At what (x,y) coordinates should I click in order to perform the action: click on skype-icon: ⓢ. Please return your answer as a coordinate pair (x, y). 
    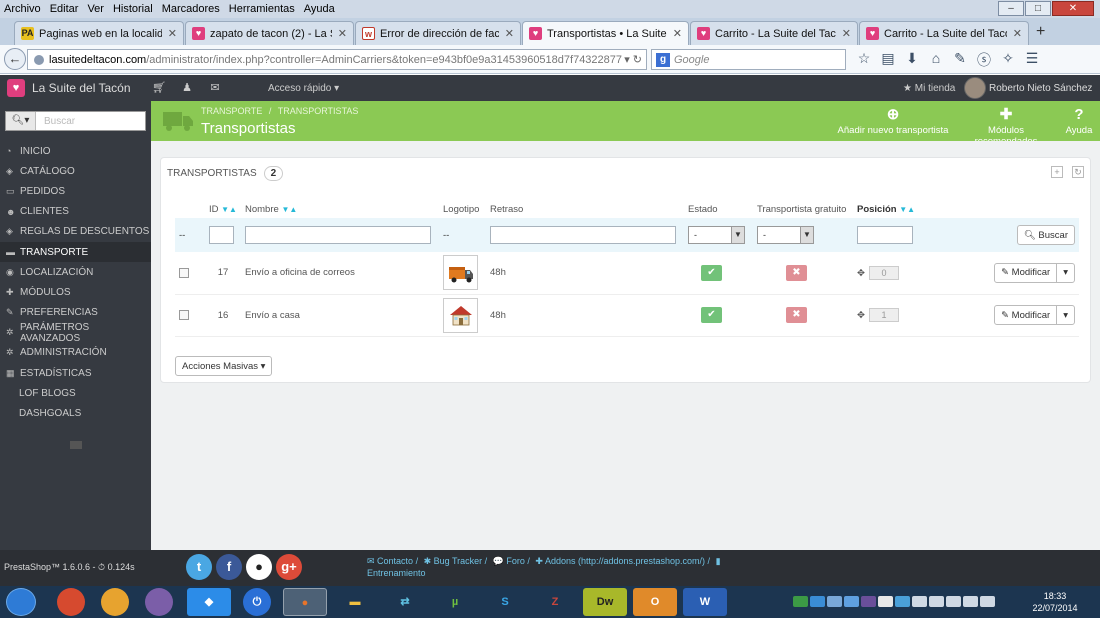
    Looking at the image, I should click on (984, 60).